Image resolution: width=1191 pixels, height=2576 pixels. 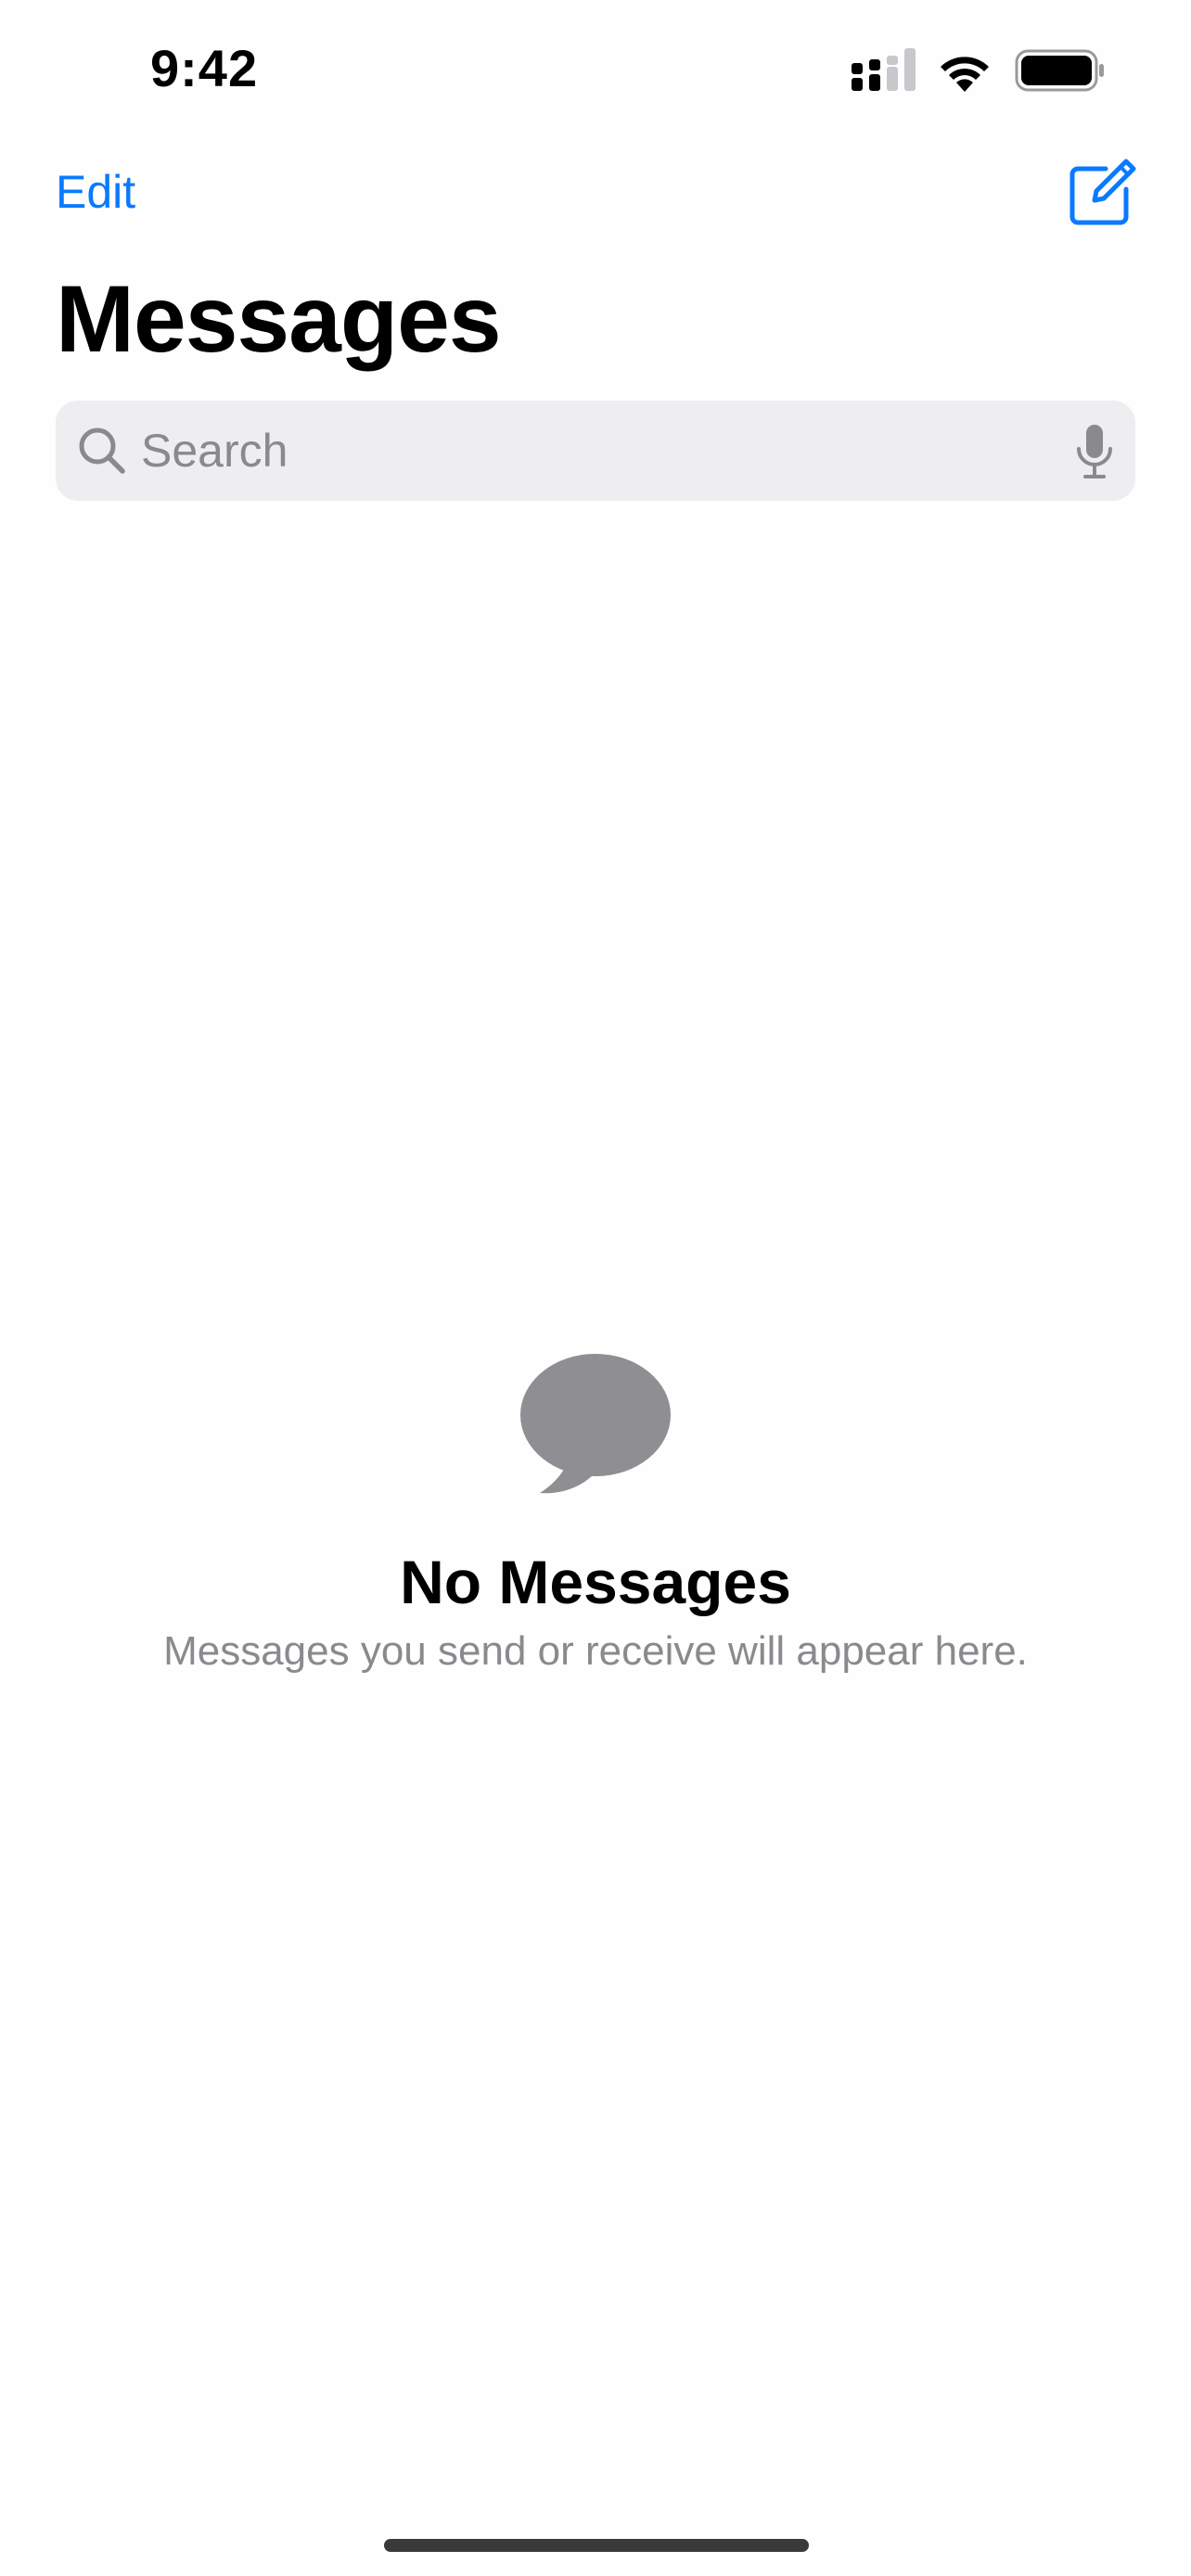 I want to click on page-title: Messages, so click(x=279, y=319).